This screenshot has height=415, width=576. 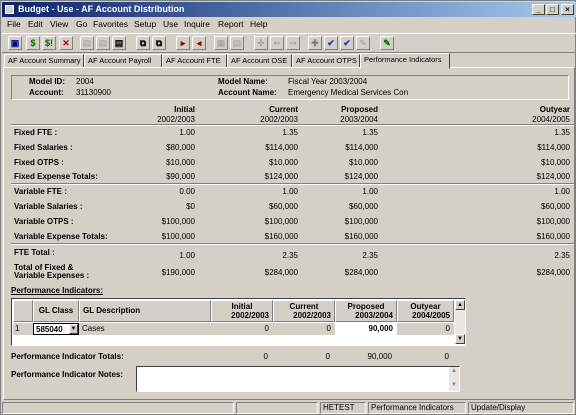 What do you see at coordinates (366, 329) in the screenshot?
I see `proposed-cell: 90,000` at bounding box center [366, 329].